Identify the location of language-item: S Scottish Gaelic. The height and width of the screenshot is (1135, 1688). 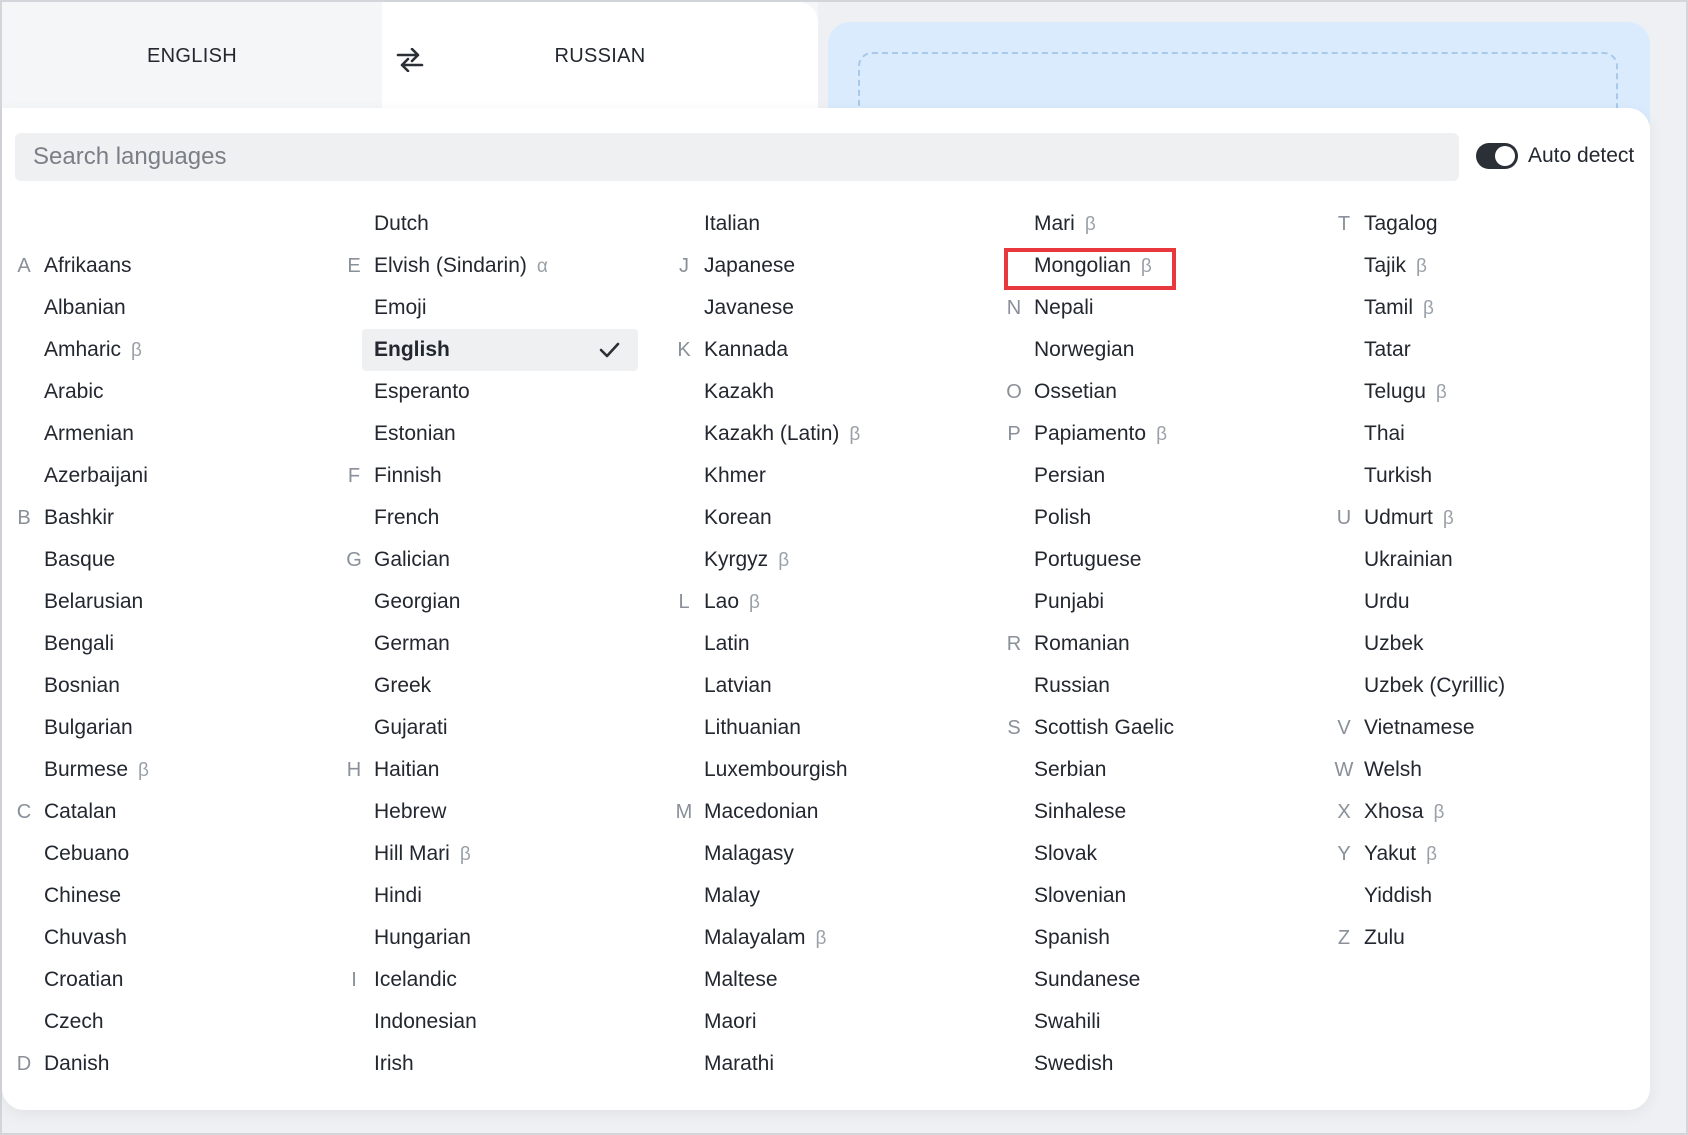
(1156, 728).